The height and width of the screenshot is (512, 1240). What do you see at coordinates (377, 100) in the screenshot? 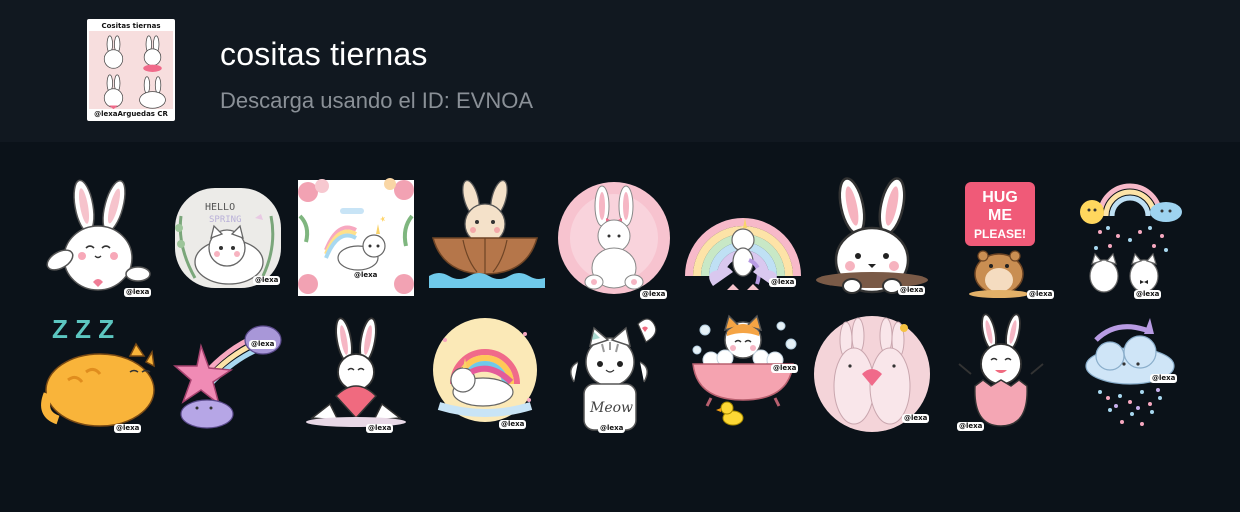
I see `download-id-text: Descarga usando el ID: EVNOA` at bounding box center [377, 100].